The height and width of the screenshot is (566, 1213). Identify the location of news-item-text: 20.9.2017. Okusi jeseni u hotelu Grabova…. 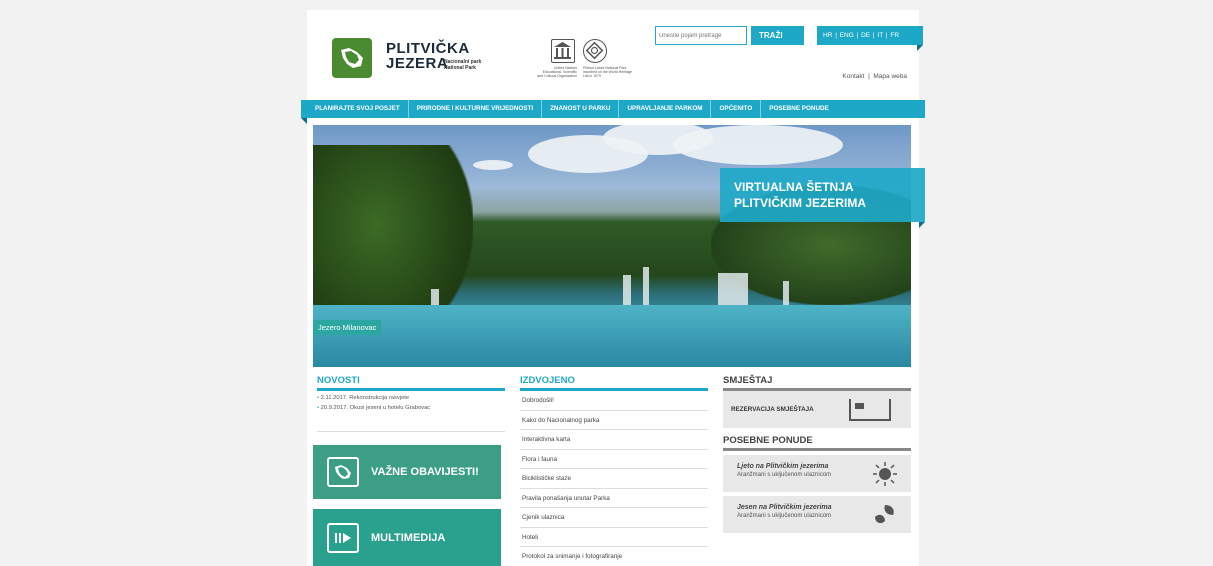
(375, 408).